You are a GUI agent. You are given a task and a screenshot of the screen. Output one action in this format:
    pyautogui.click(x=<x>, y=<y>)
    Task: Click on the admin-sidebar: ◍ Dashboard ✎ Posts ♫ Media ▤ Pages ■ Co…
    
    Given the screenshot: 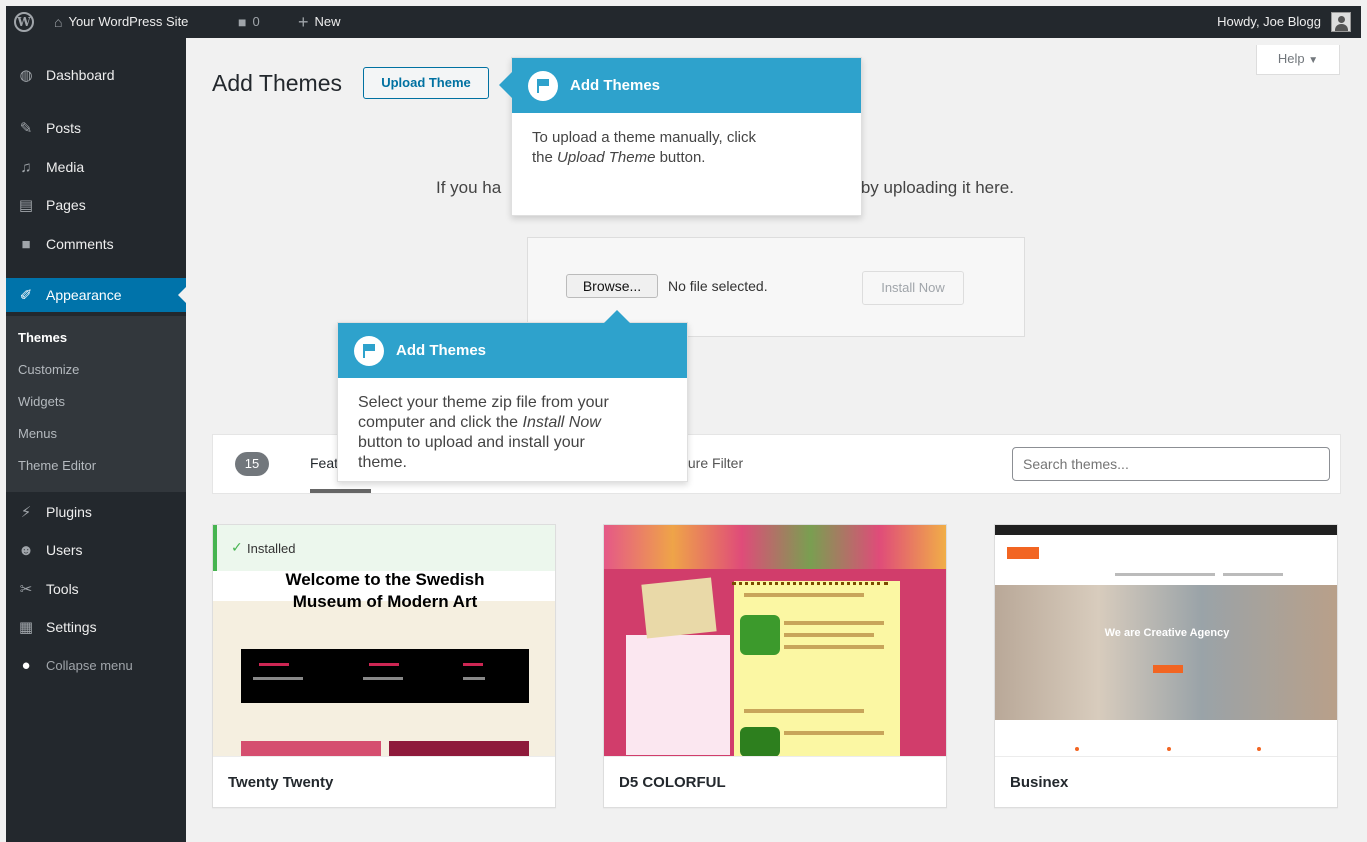 What is the action you would take?
    pyautogui.click(x=96, y=440)
    